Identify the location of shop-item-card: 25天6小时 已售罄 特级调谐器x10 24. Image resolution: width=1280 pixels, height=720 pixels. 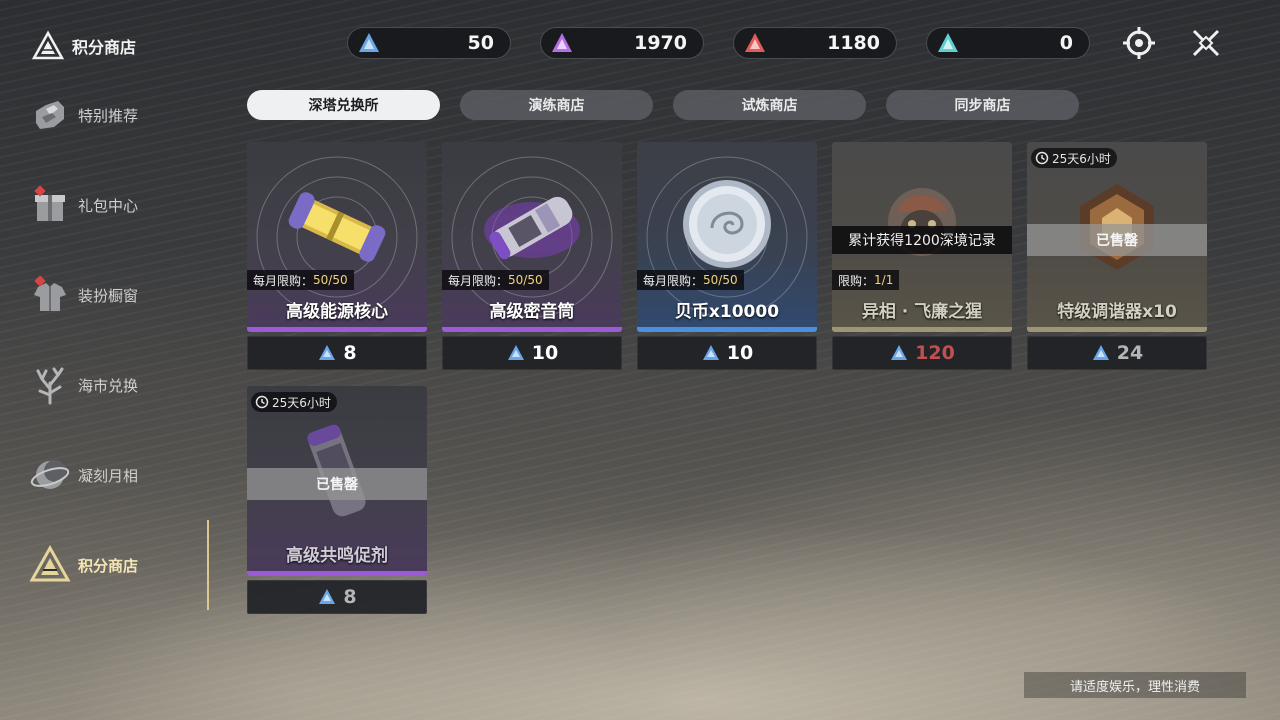
(1117, 256).